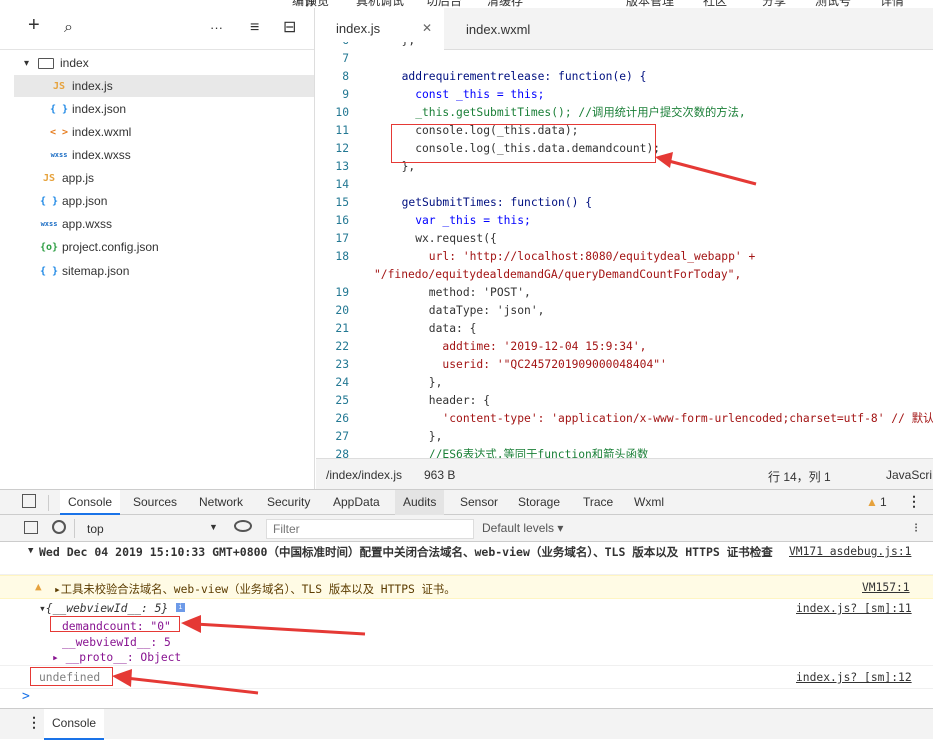  Describe the element at coordinates (466, 94) in the screenshot. I see `line-text: const _this = this;` at that location.